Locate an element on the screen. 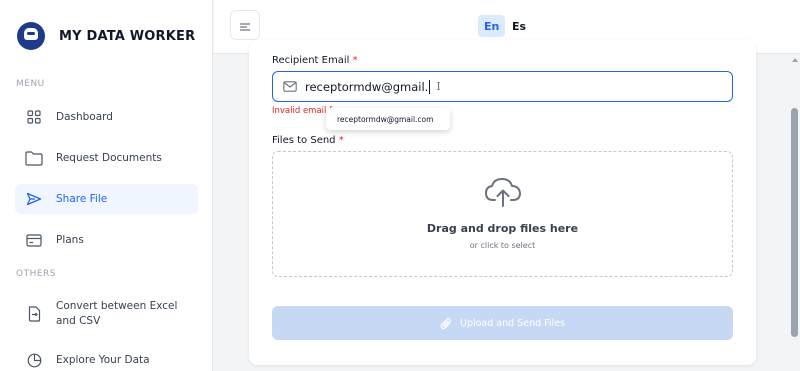  files-to-send-label: Files to Send * is located at coordinates (308, 140).